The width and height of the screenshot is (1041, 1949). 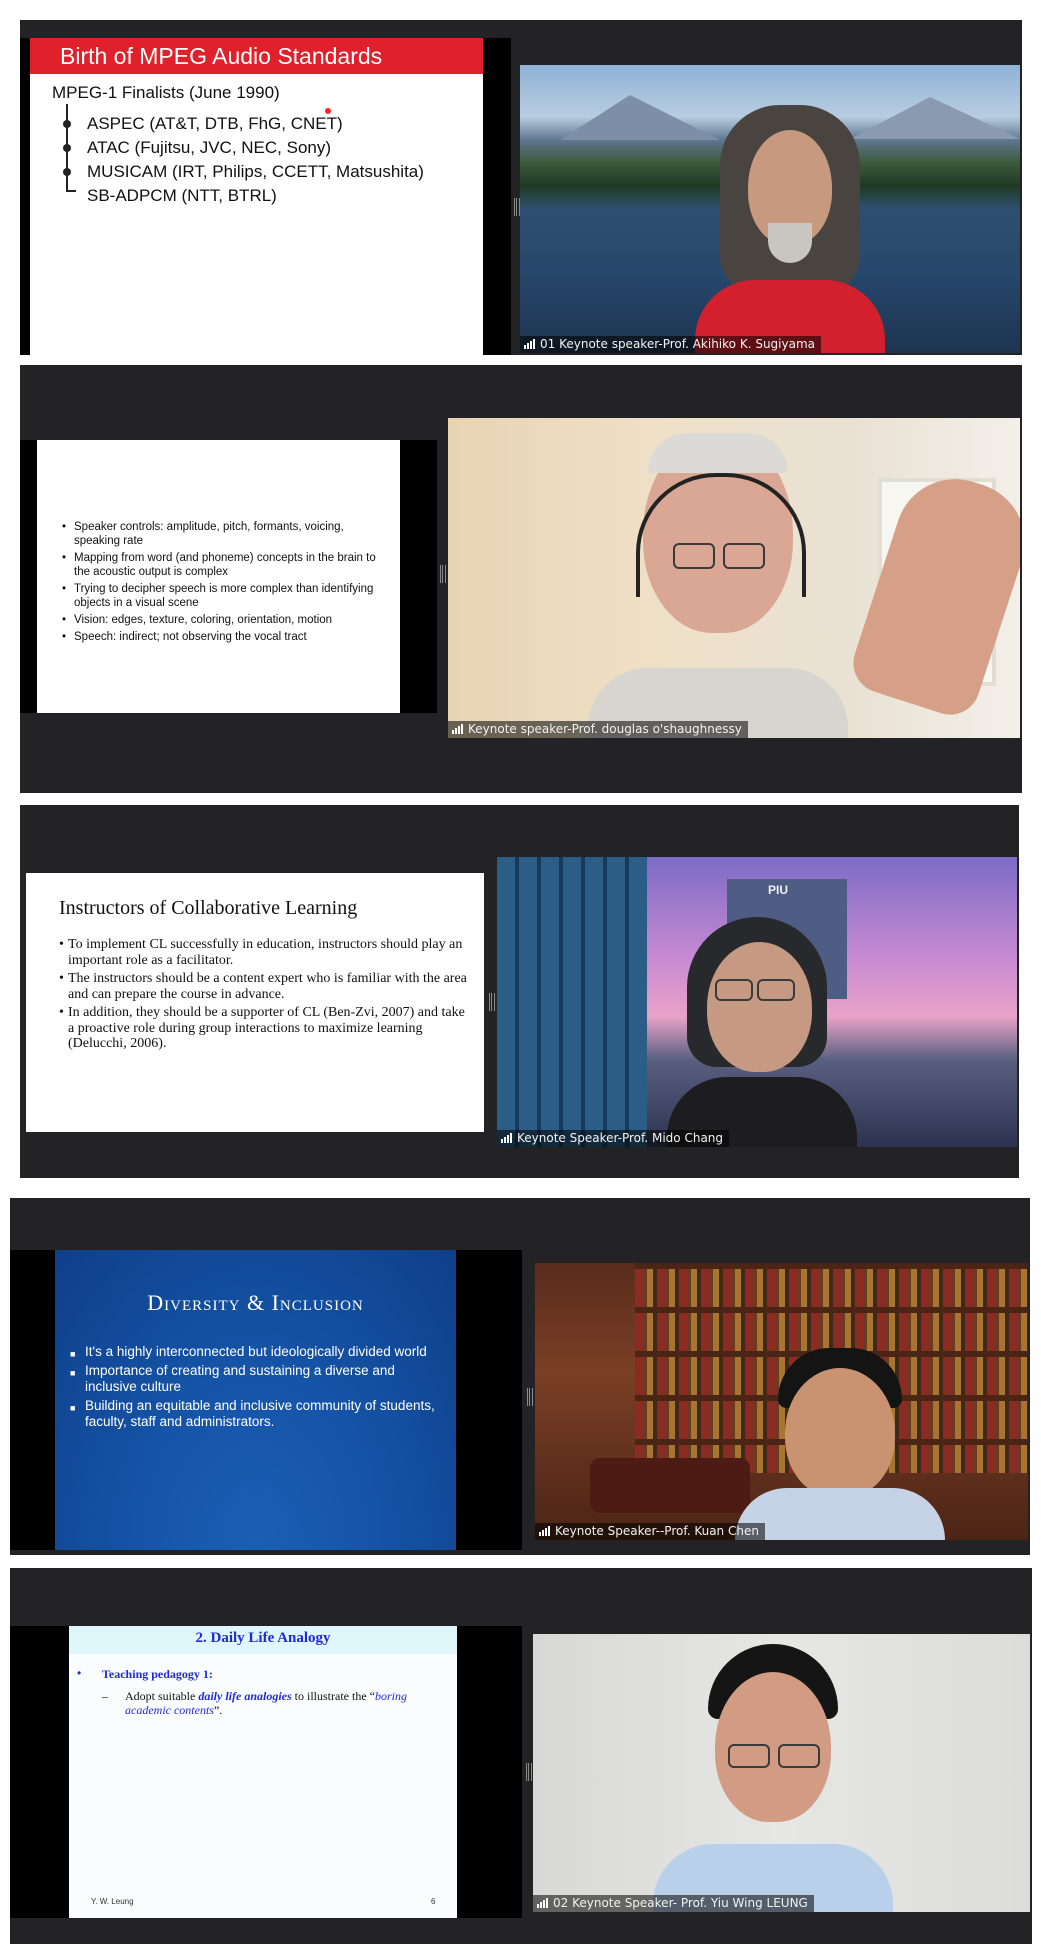 I want to click on speaker-name: Keynote Speaker--Prof. Kuan Chen, so click(x=657, y=1531).